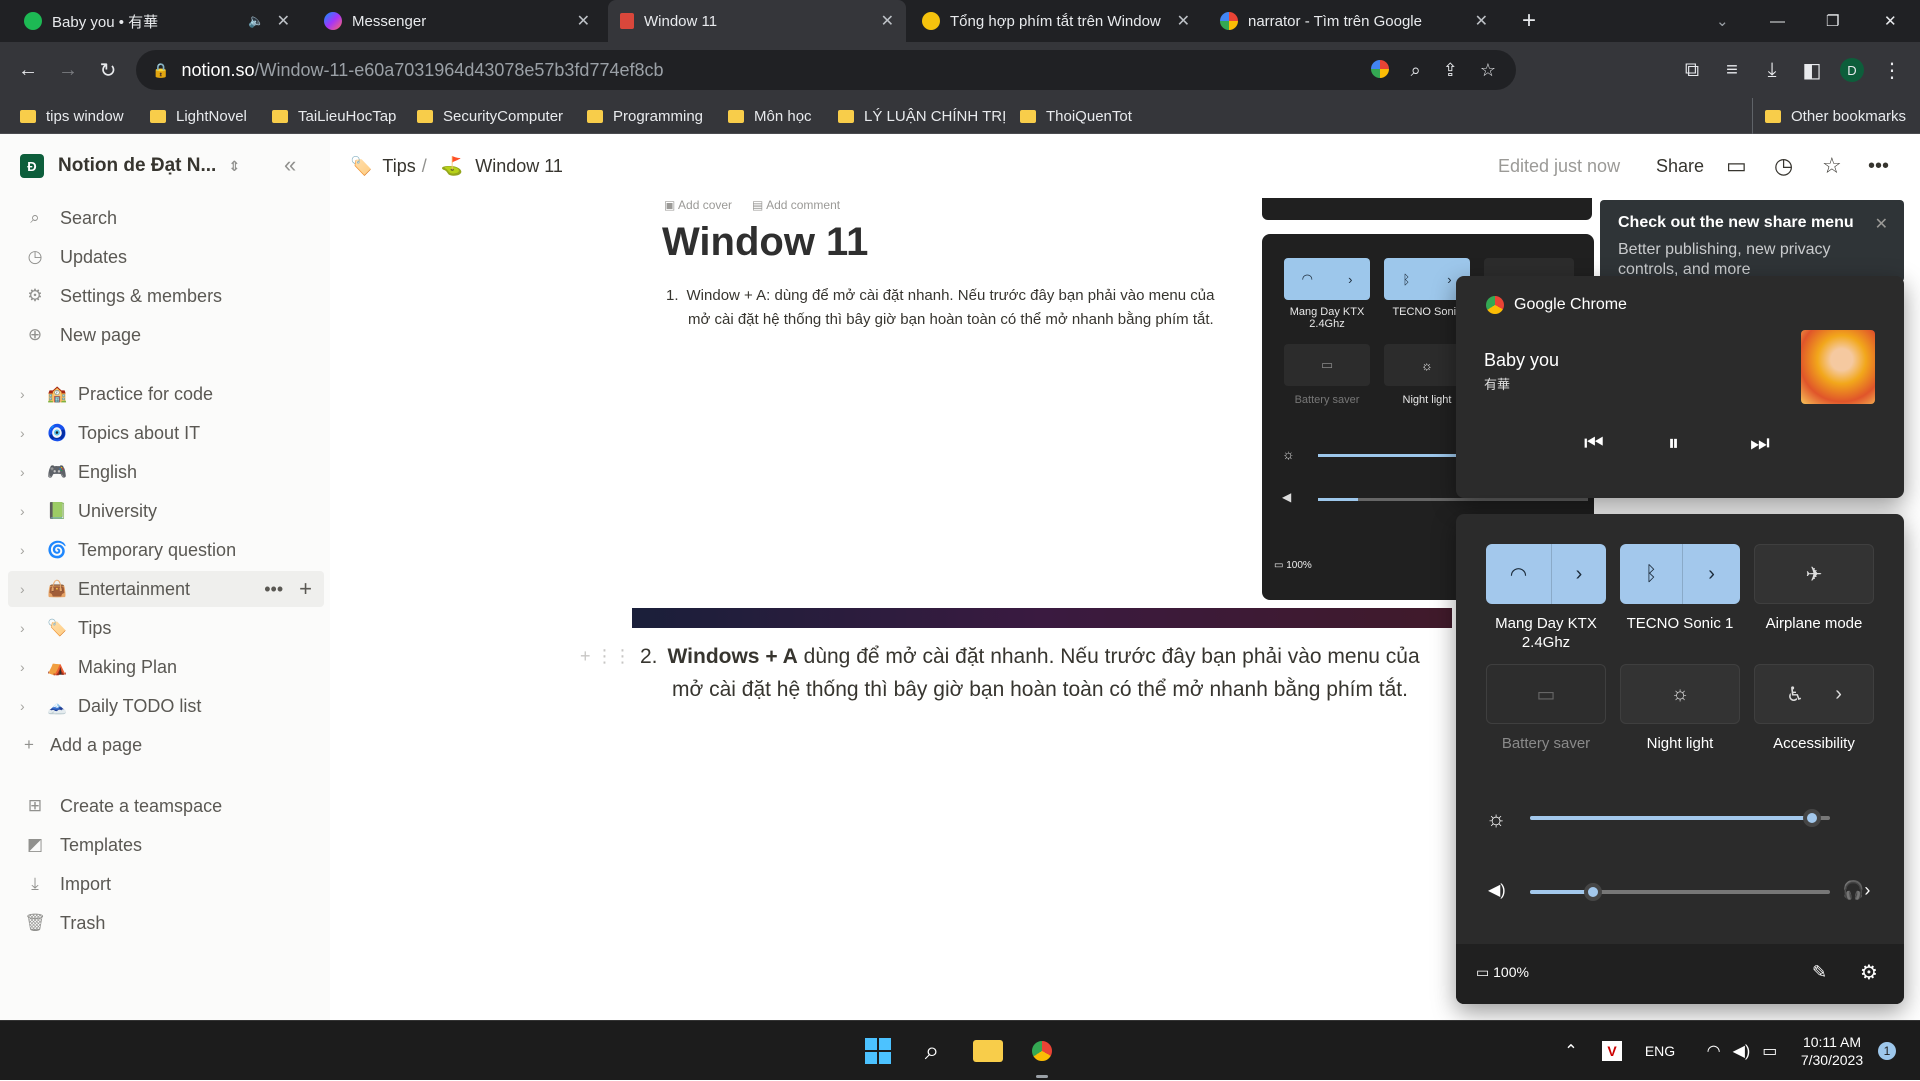 This screenshot has height=1081, width=1920. What do you see at coordinates (1612, 1051) in the screenshot?
I see `vietkey-icon: V` at bounding box center [1612, 1051].